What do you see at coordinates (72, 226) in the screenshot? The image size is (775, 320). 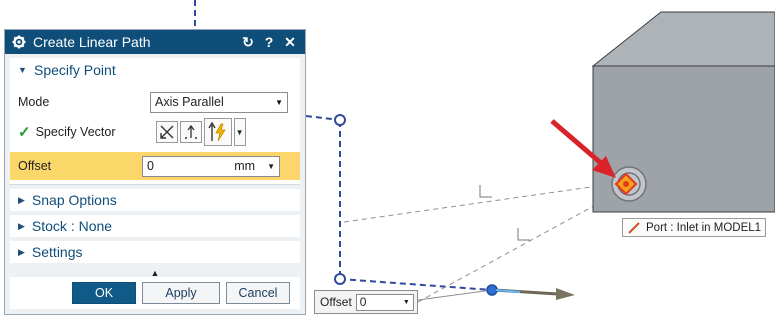 I see `stock-label: Stock : None` at bounding box center [72, 226].